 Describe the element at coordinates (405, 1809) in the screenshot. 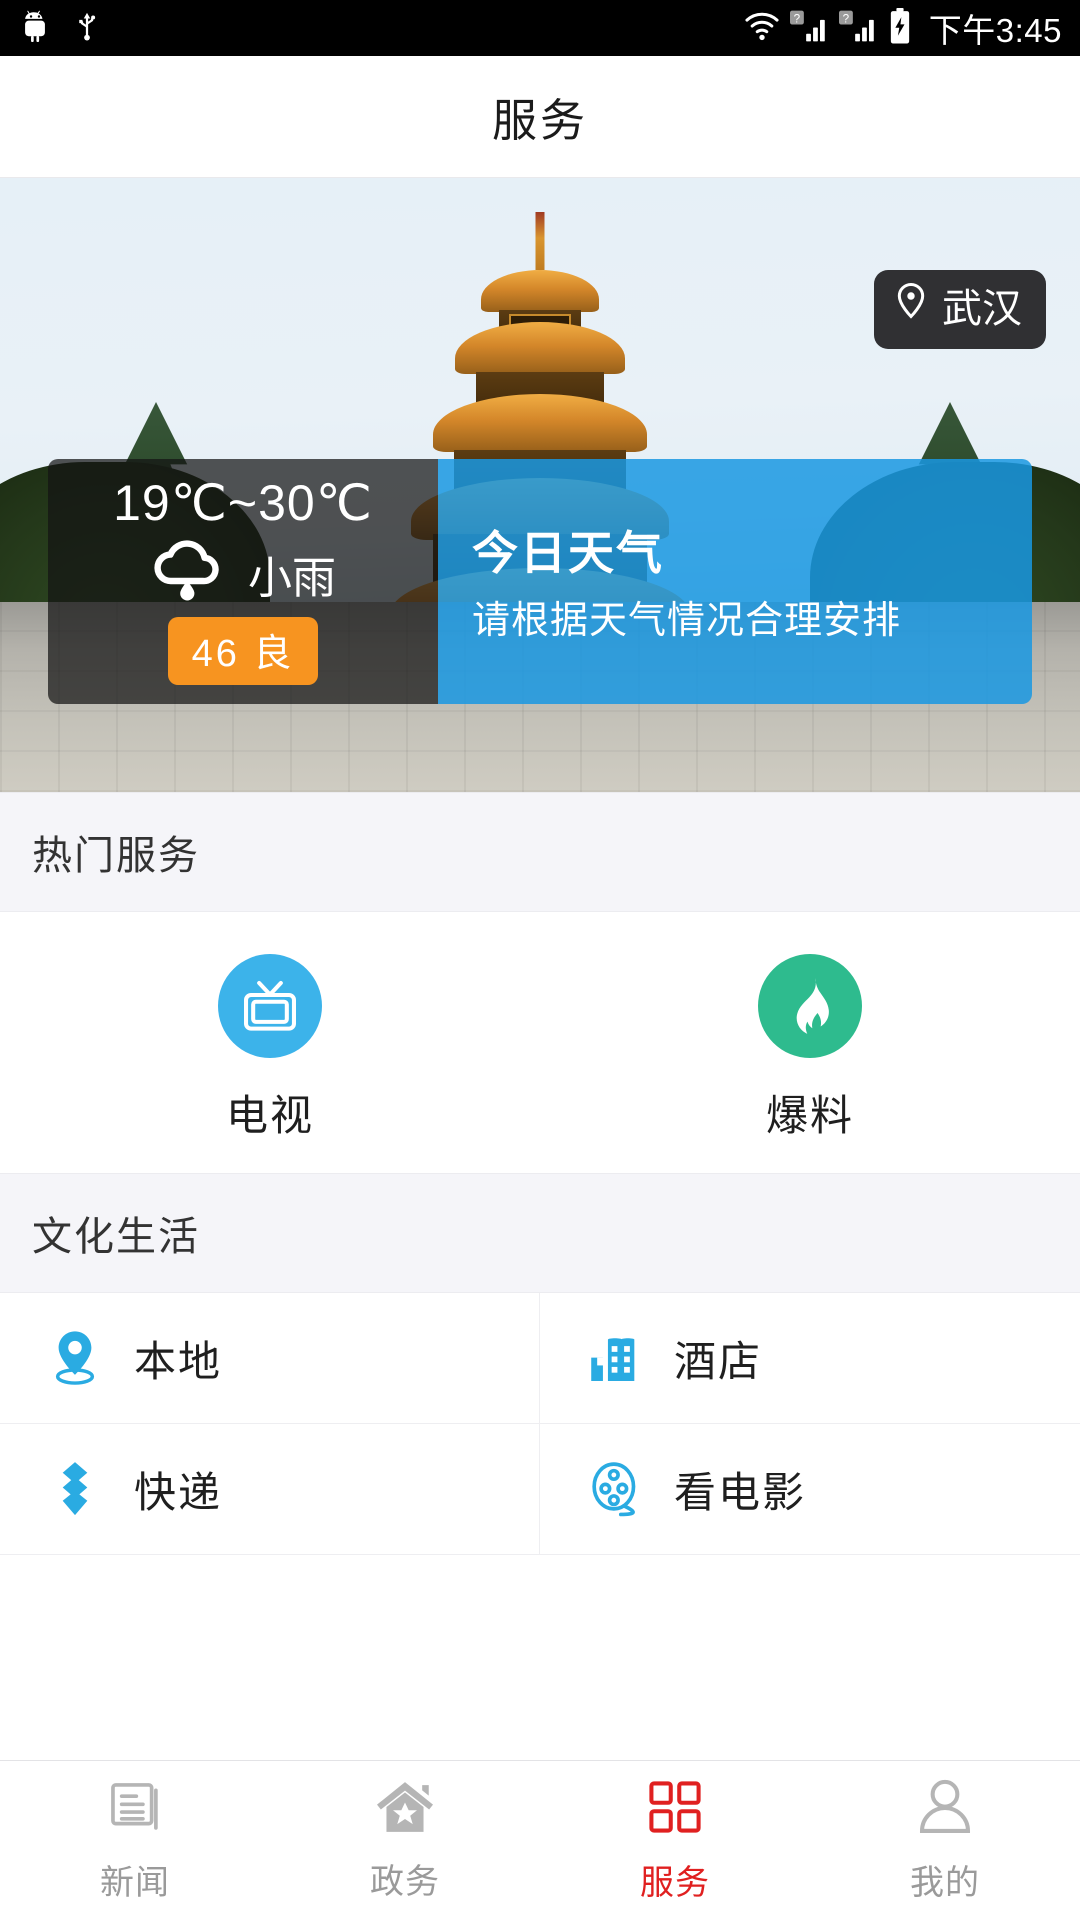

I see `home-star-icon` at that location.